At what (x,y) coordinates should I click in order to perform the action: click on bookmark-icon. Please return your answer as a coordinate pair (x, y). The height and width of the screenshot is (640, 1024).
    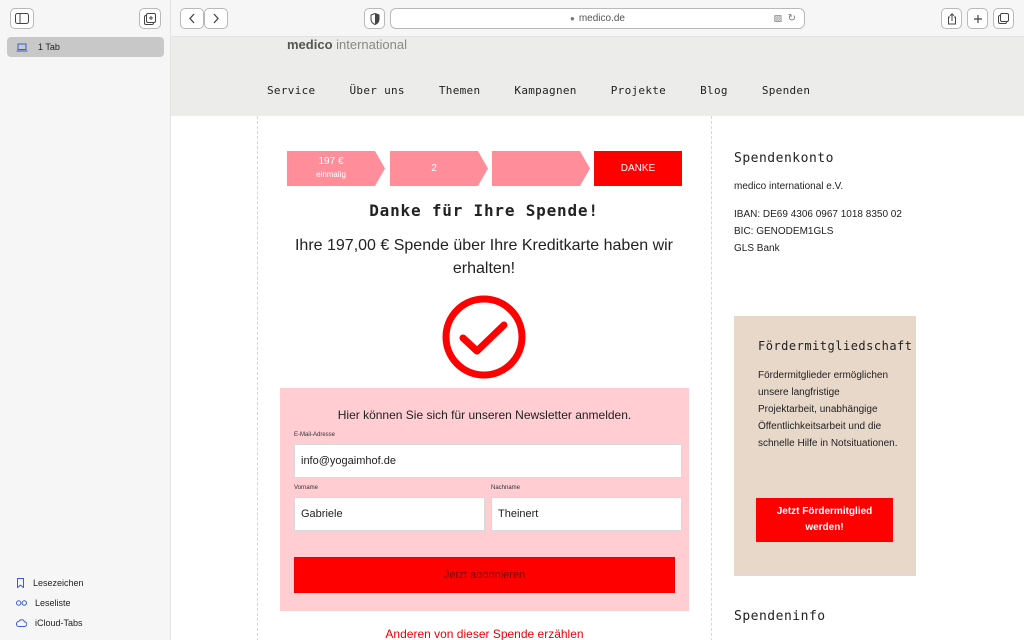
    Looking at the image, I should click on (20, 583).